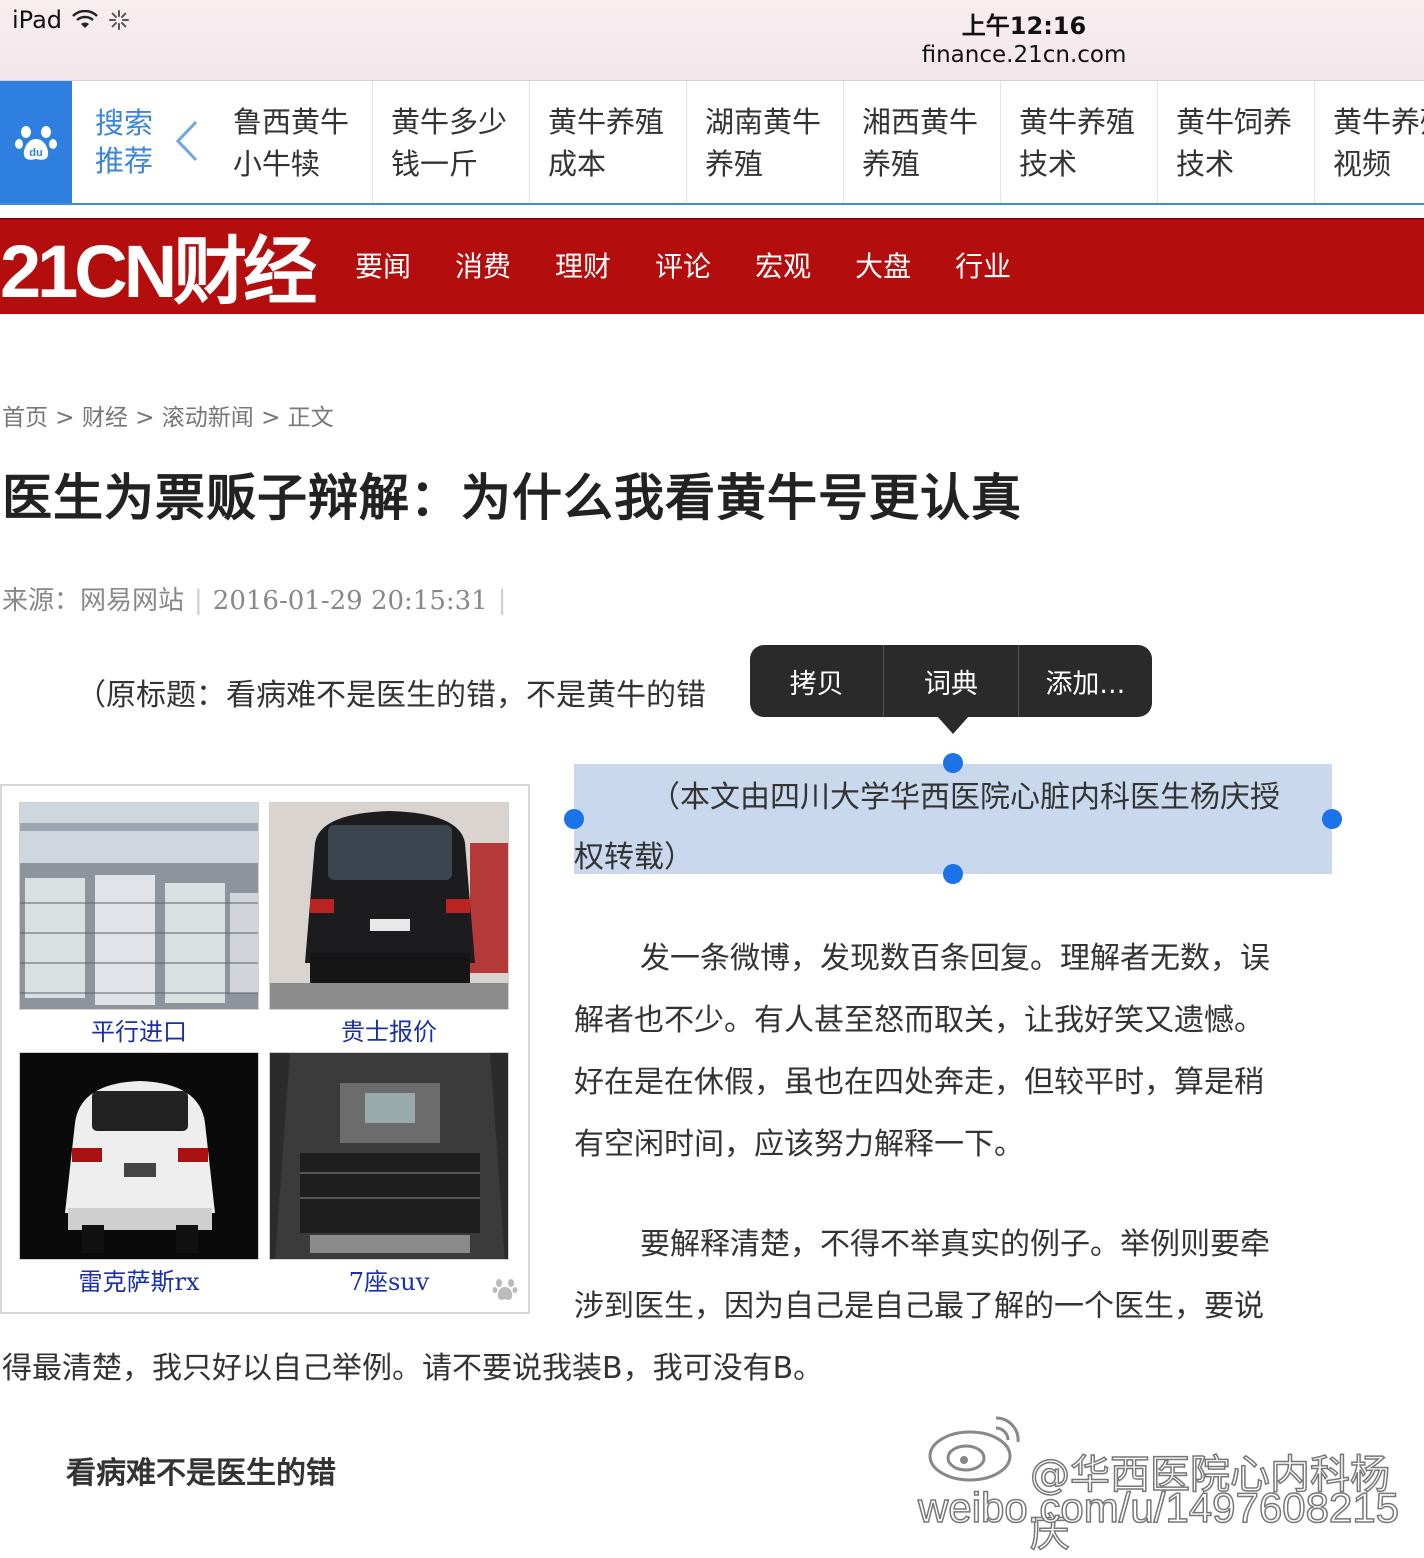 The height and width of the screenshot is (1558, 1424). What do you see at coordinates (512, 498) in the screenshot?
I see `article-title: 医生为票贩子辩解：为什么我看黄牛号更认真` at bounding box center [512, 498].